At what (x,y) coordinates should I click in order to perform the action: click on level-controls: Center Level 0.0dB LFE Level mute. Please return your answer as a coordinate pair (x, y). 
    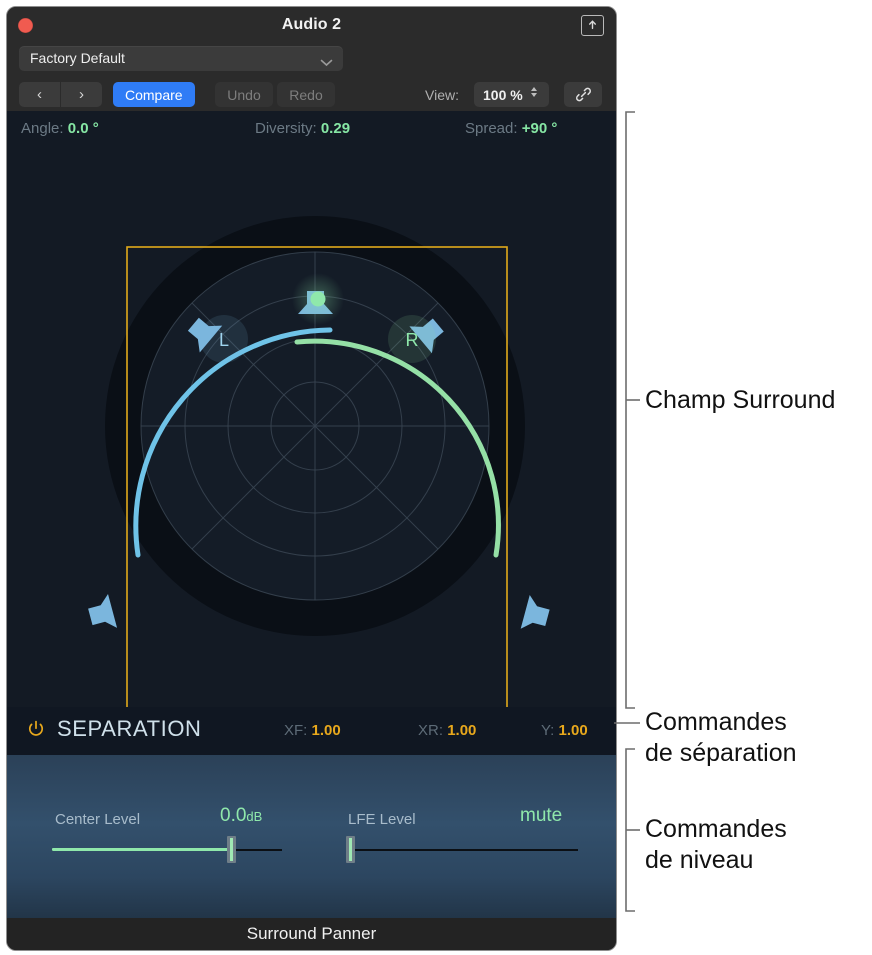
    Looking at the image, I should click on (311, 836).